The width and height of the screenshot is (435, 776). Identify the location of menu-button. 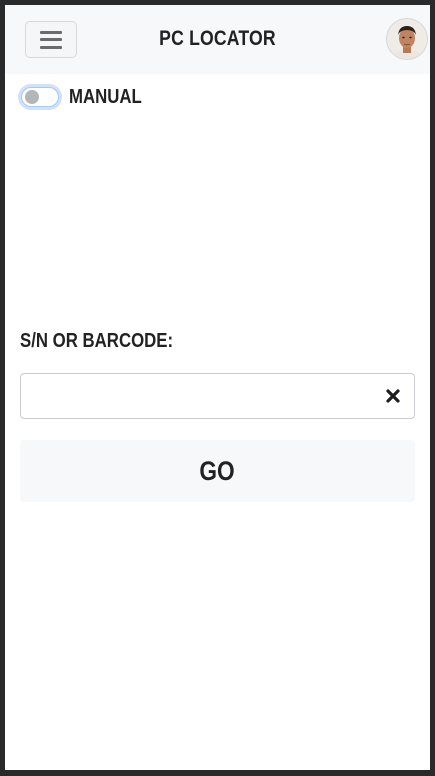
(51, 39).